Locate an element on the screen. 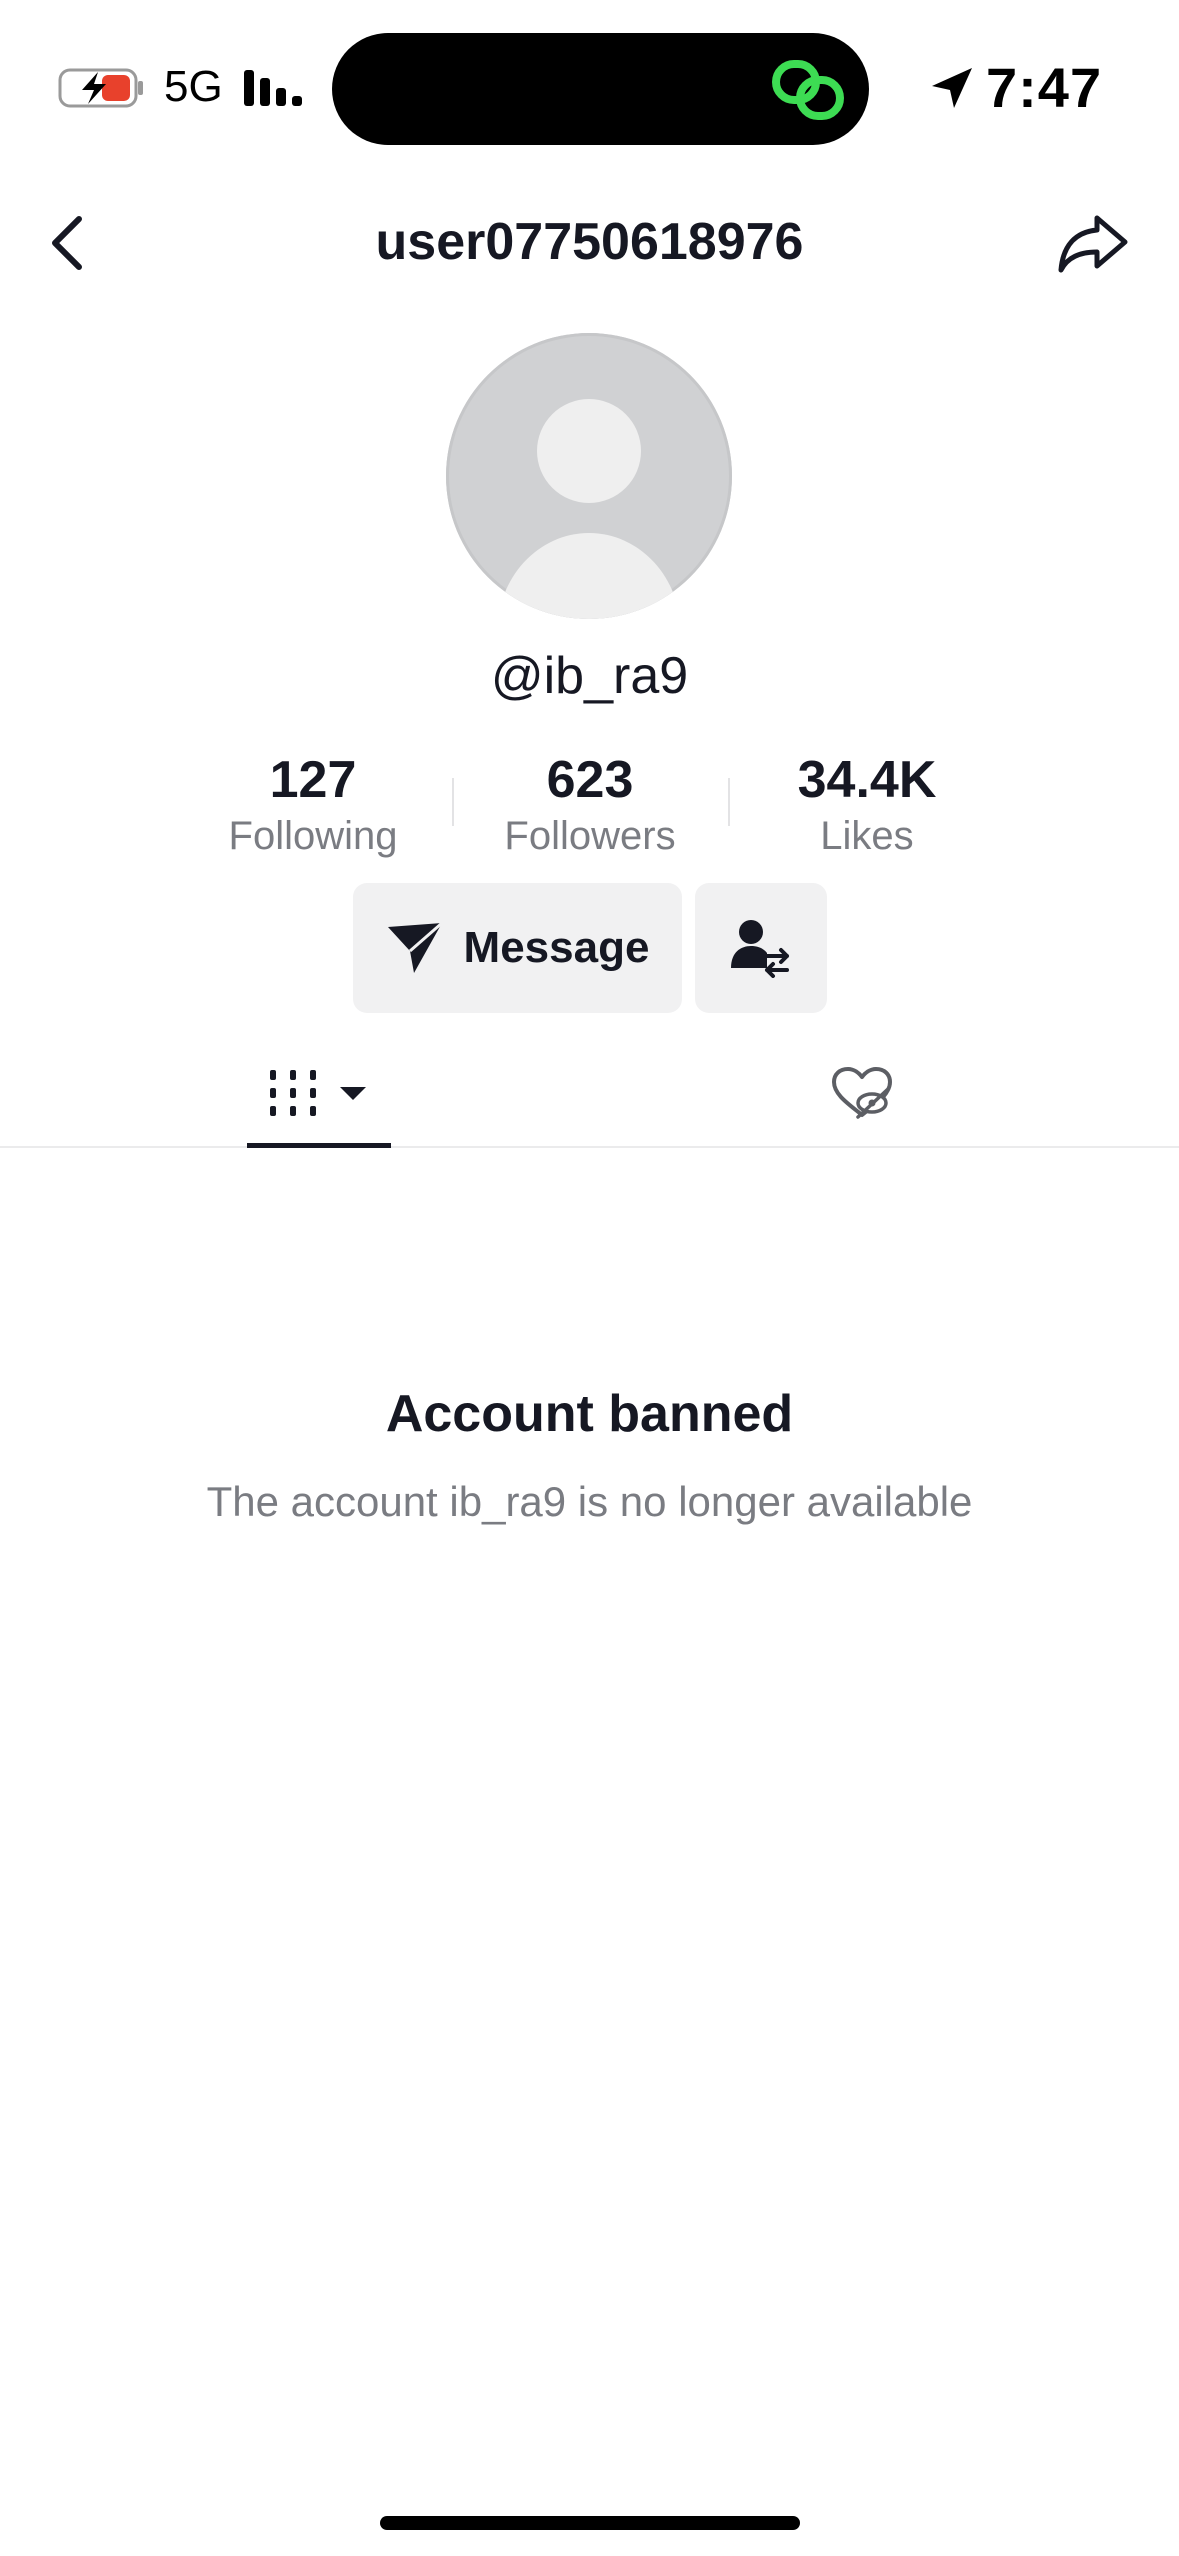 The image size is (1179, 2556). stat-followers: 623 Followers is located at coordinates (590, 804).